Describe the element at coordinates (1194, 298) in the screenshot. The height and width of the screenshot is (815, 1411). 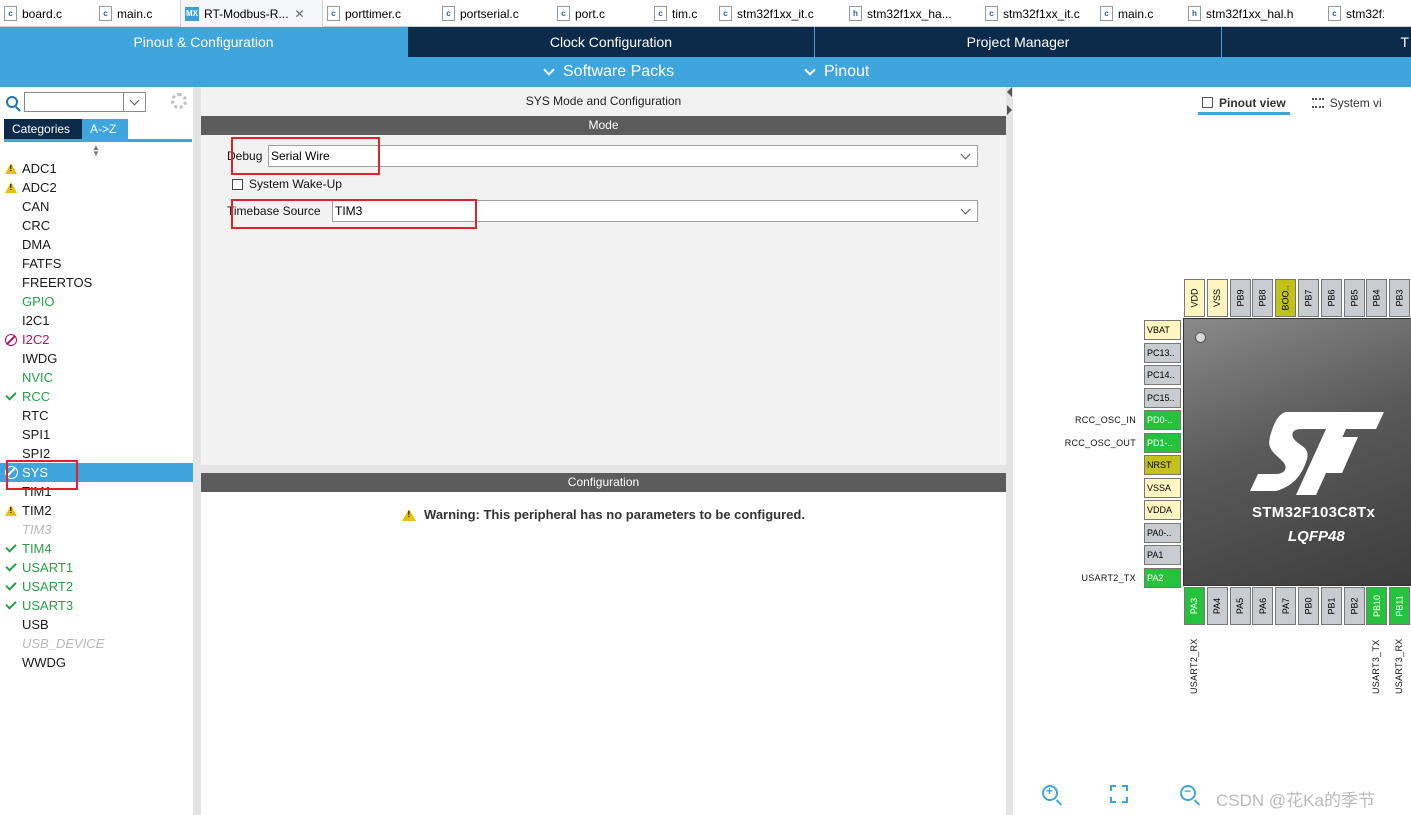
I see `pin-vdd: VDD` at that location.